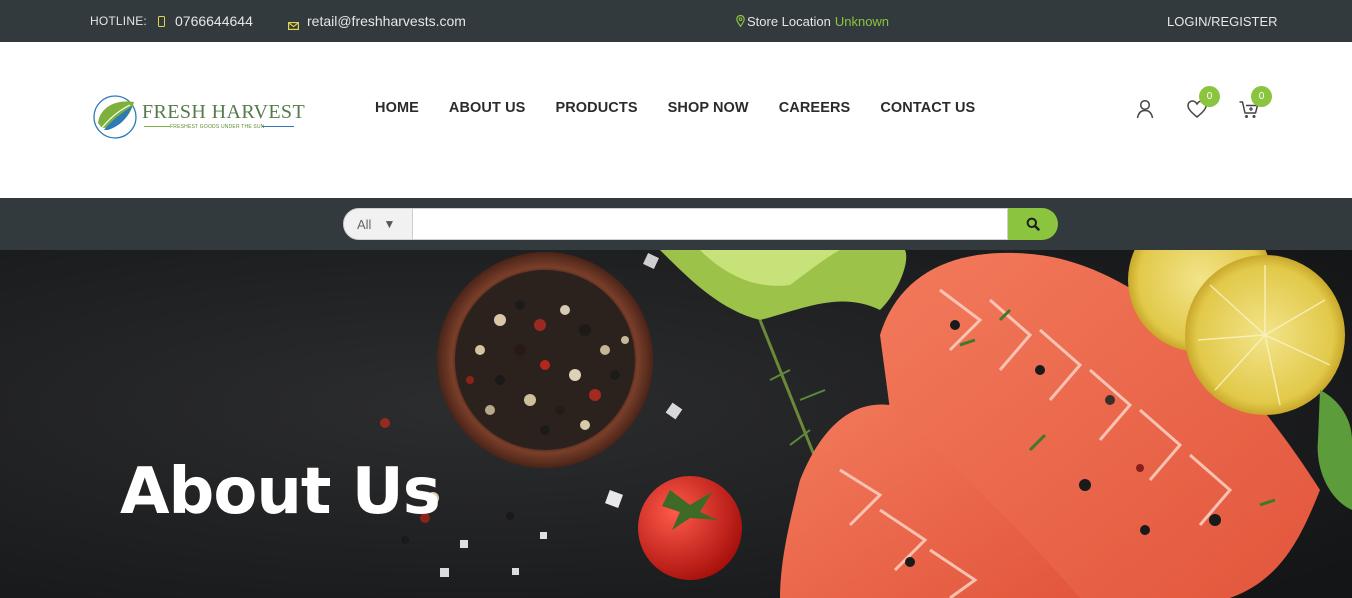  What do you see at coordinates (927, 108) in the screenshot?
I see `nav-contact-us: CONTACT US` at bounding box center [927, 108].